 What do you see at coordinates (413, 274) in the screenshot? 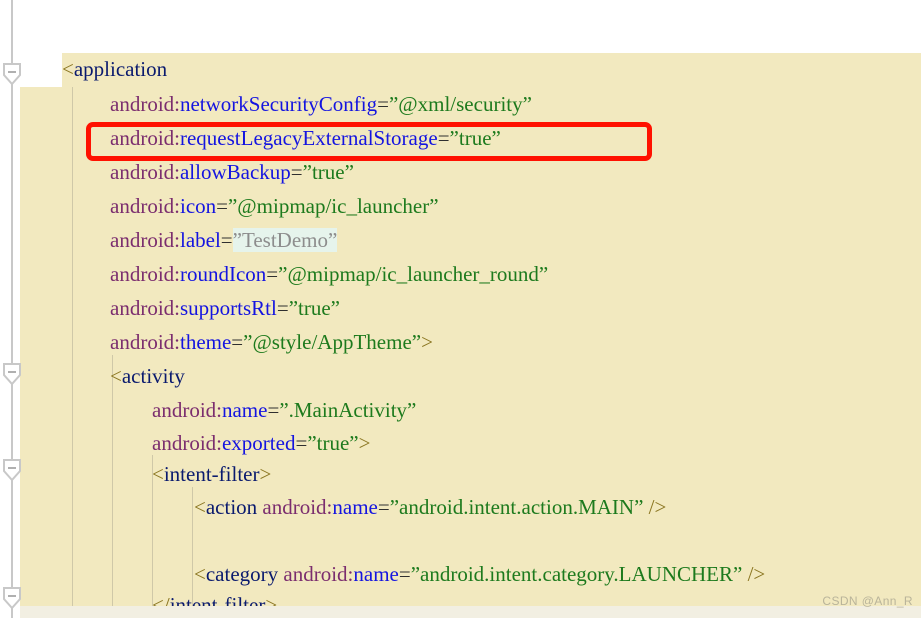
I see `token-val: ”@mipmap/ic_launcher_round”` at bounding box center [413, 274].